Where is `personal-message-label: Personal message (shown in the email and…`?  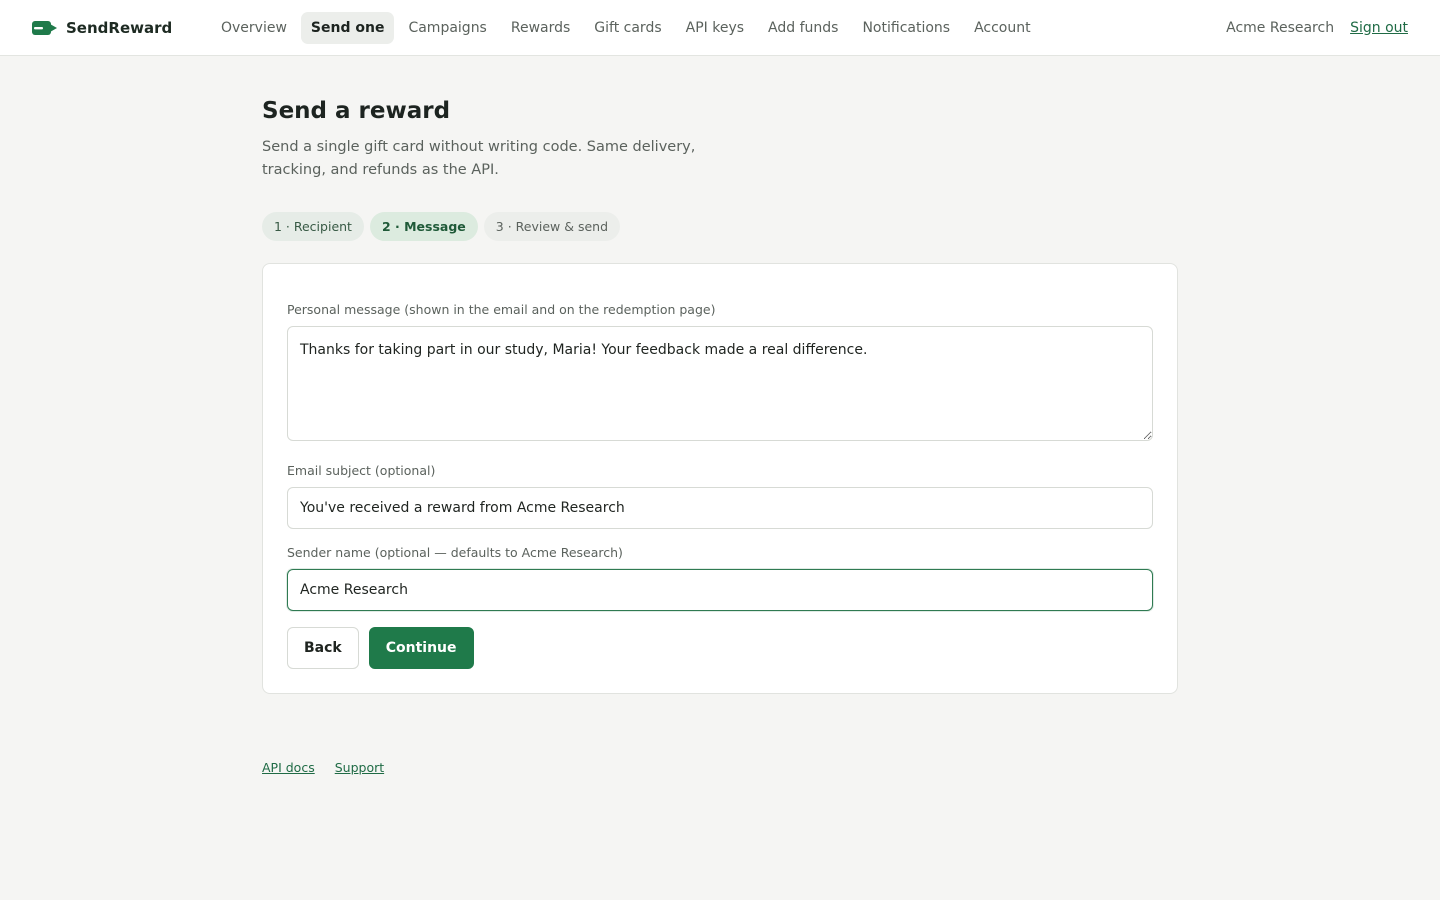
personal-message-label: Personal message (shown in the email and… is located at coordinates (501, 309).